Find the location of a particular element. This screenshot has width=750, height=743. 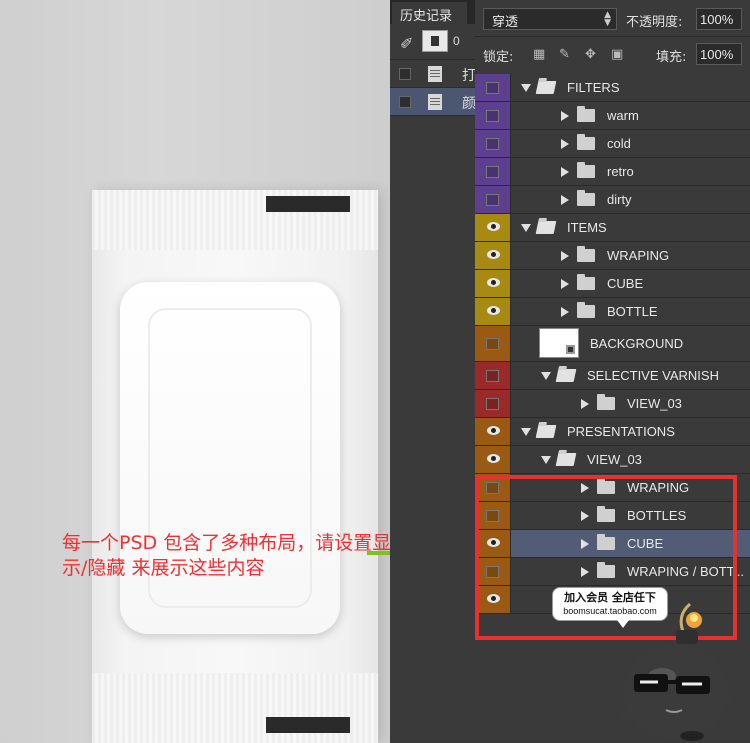

layer-name: FILTERS is located at coordinates (593, 87).